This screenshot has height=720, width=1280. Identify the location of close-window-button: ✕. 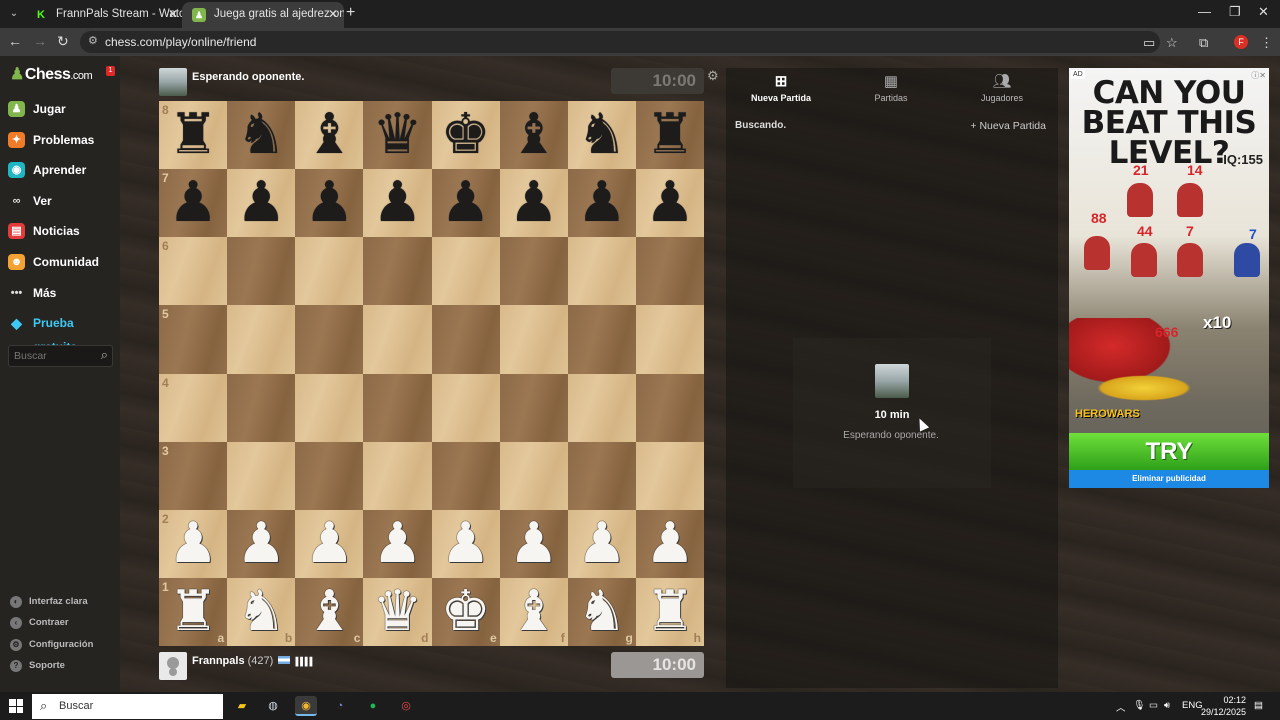
(1263, 12).